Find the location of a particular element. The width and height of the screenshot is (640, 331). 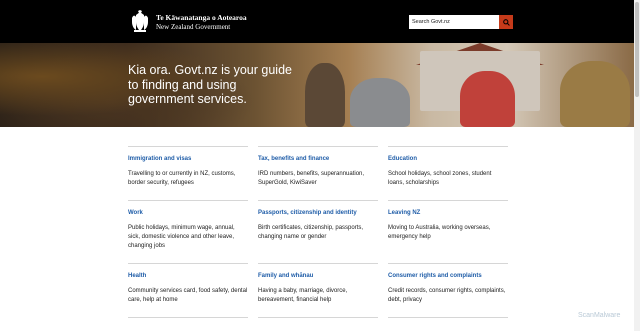

topic-link-work: Work is located at coordinates (188, 213).